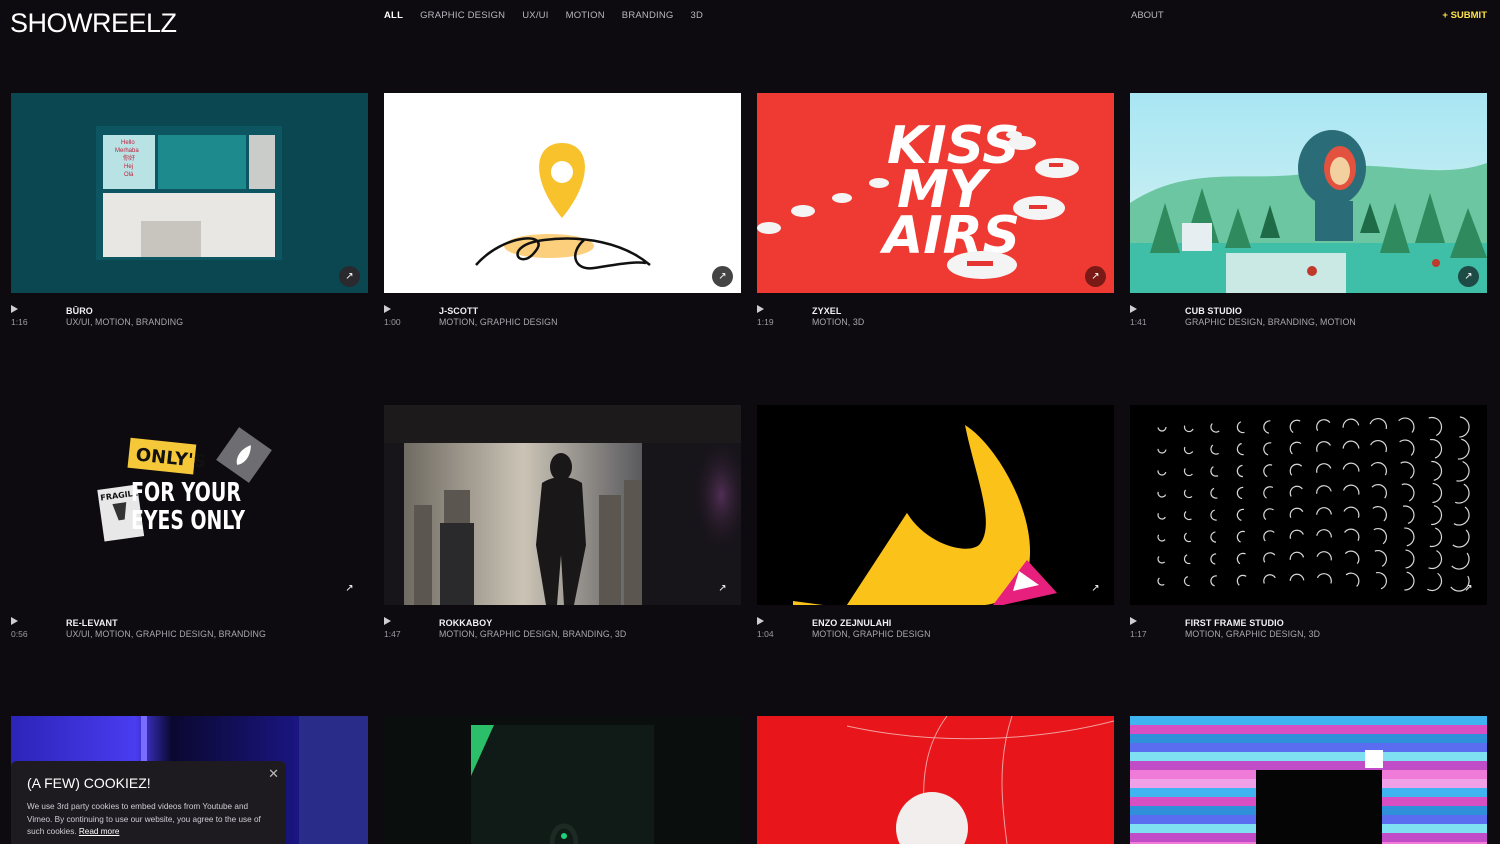  I want to click on site-logo: SHOWREELZ, so click(93, 23).